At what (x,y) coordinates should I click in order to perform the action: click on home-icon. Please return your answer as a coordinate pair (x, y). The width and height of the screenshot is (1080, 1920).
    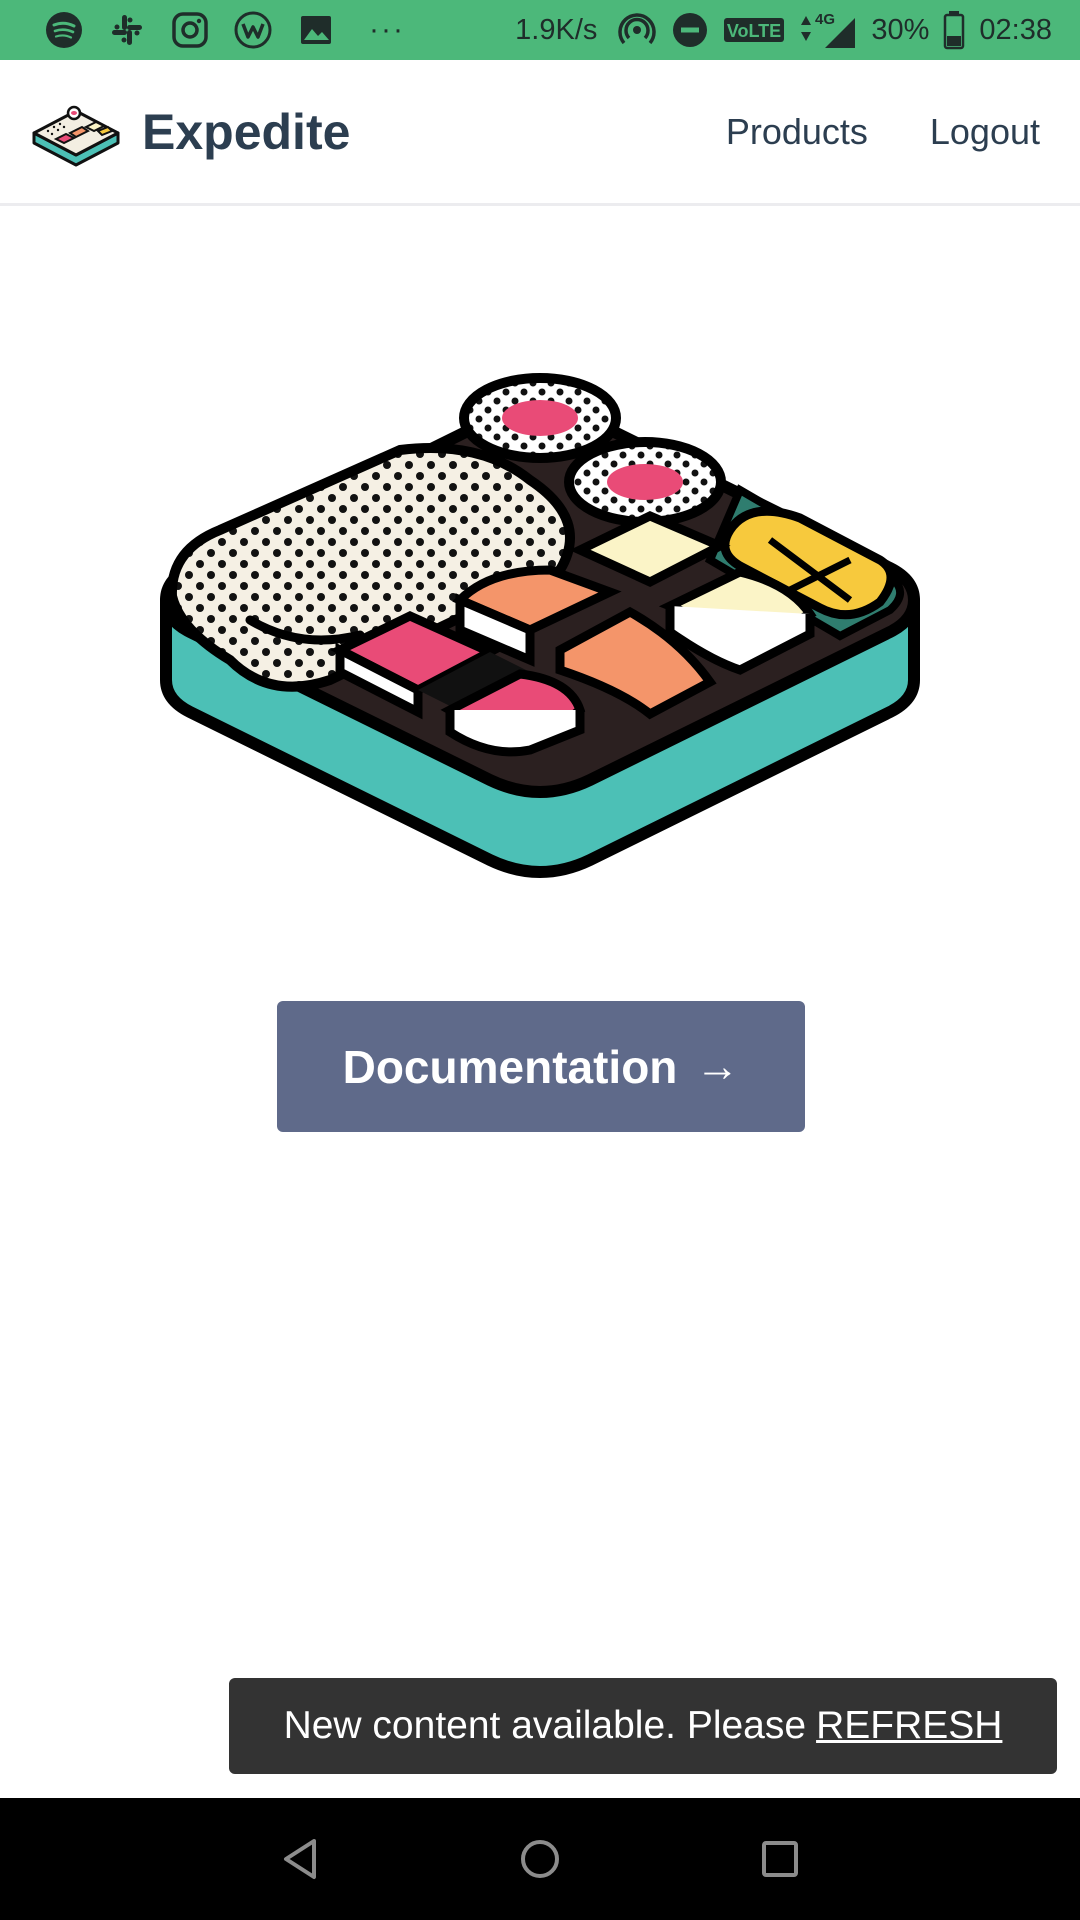
    Looking at the image, I should click on (540, 1859).